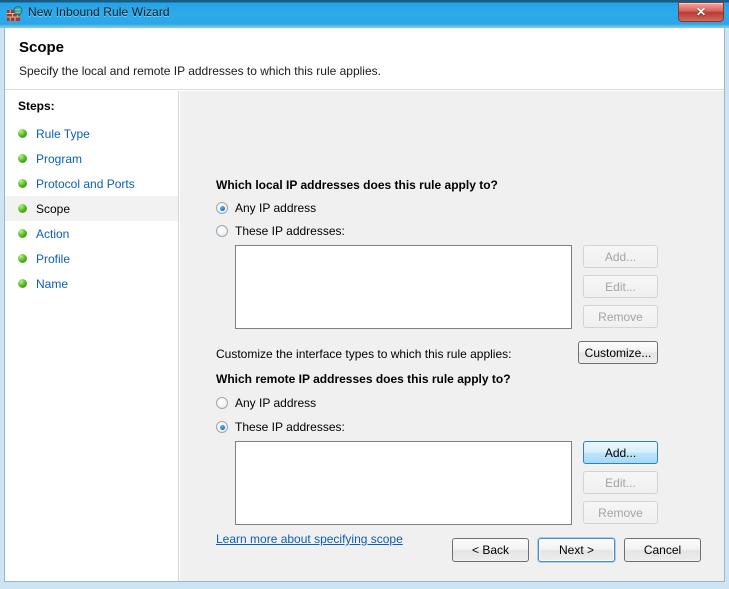 Image resolution: width=729 pixels, height=589 pixels. Describe the element at coordinates (53, 233) in the screenshot. I see `sidebar-item-label: Action` at that location.